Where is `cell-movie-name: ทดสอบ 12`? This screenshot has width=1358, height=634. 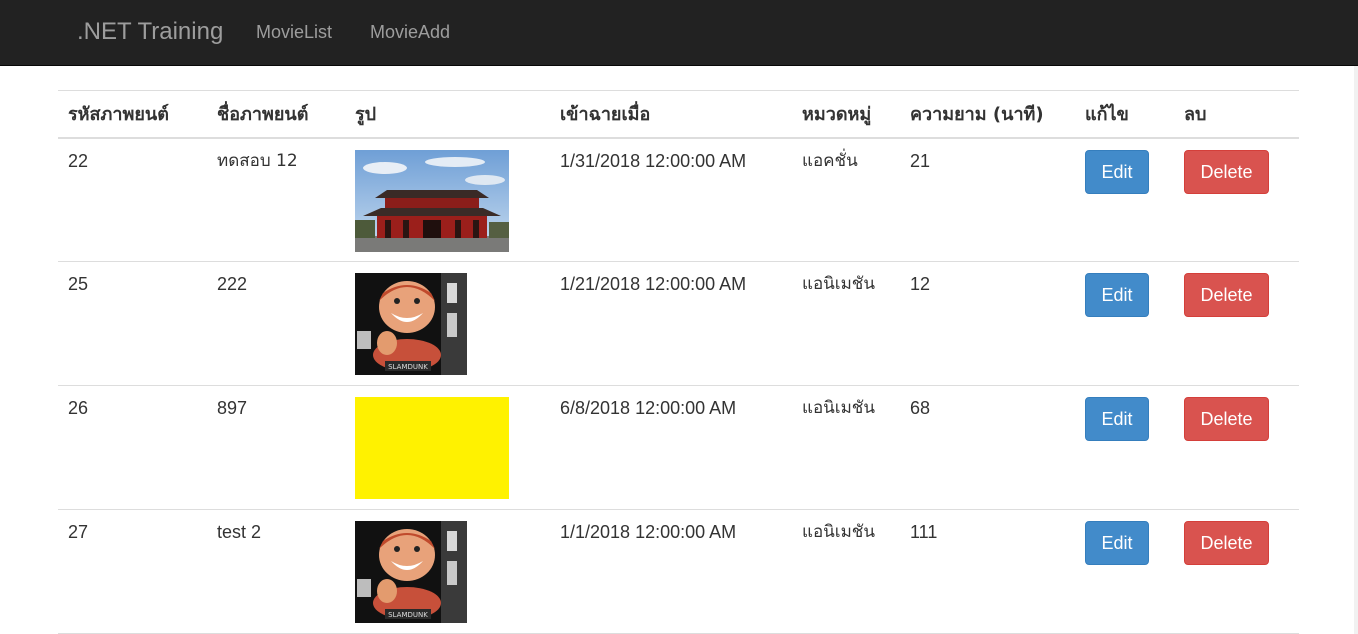
cell-movie-name: ทดสอบ 12 is located at coordinates (257, 160).